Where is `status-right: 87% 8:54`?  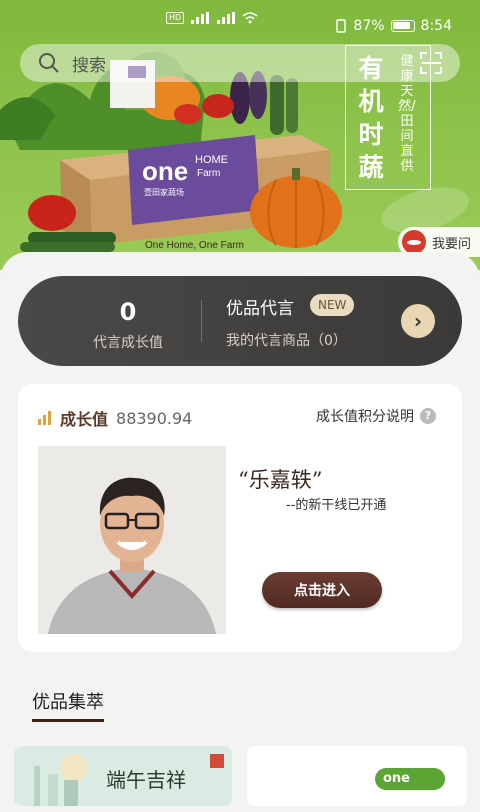 status-right: 87% 8:54 is located at coordinates (393, 26).